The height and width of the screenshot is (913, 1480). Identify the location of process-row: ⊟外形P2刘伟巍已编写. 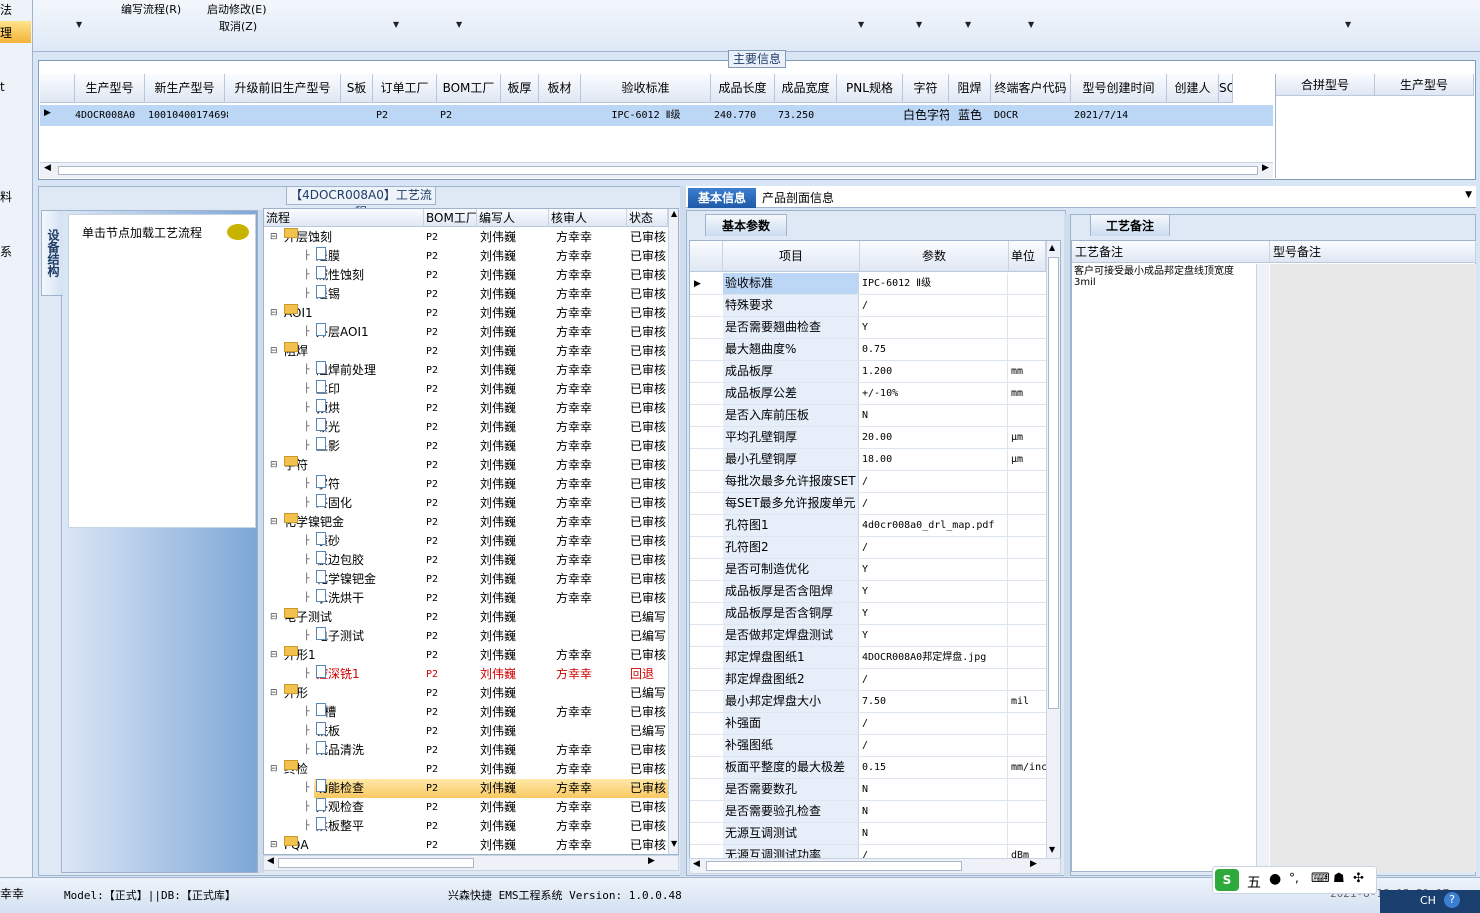
(466, 693).